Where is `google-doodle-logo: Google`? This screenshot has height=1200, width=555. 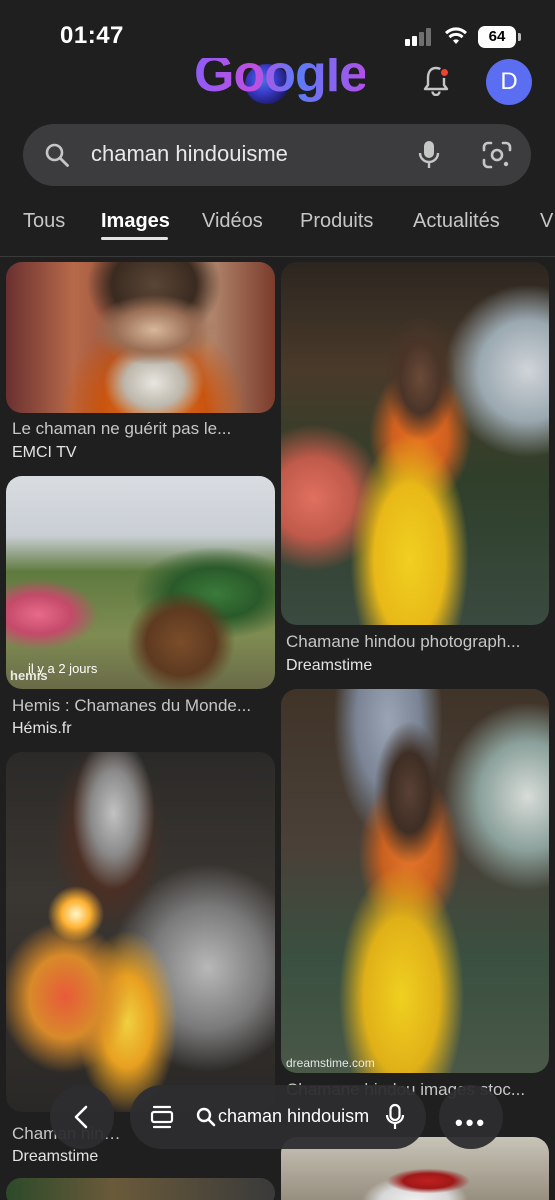 google-doodle-logo: Google is located at coordinates (277, 82).